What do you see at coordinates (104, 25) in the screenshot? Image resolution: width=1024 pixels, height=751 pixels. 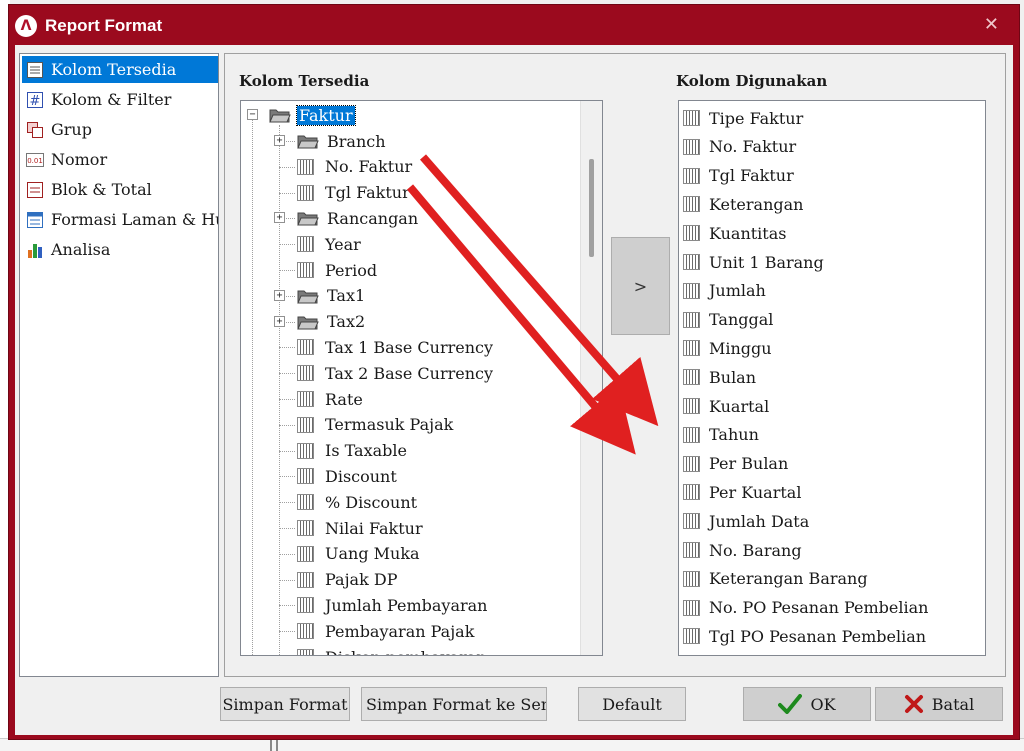 I see `dialog-title: Report Format` at bounding box center [104, 25].